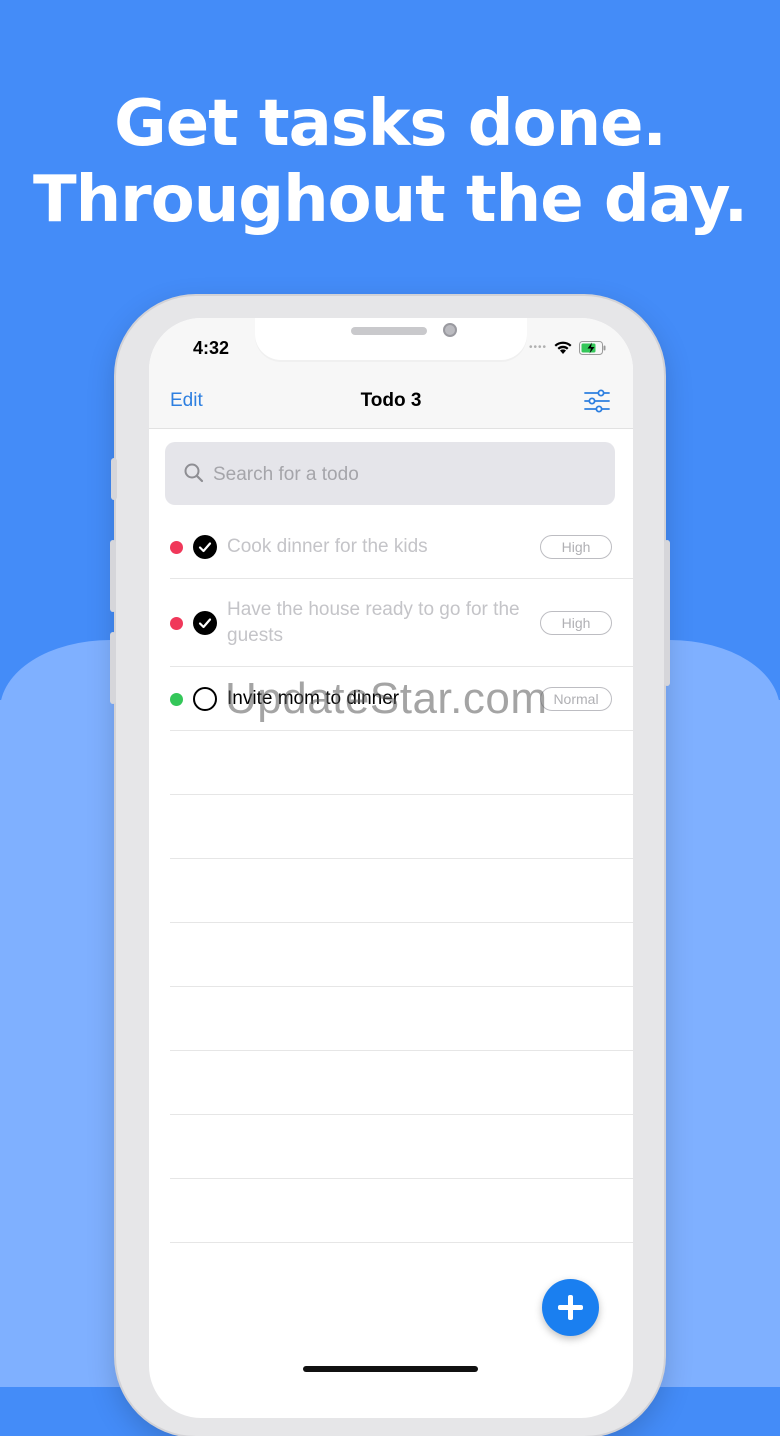  I want to click on notch, so click(391, 339).